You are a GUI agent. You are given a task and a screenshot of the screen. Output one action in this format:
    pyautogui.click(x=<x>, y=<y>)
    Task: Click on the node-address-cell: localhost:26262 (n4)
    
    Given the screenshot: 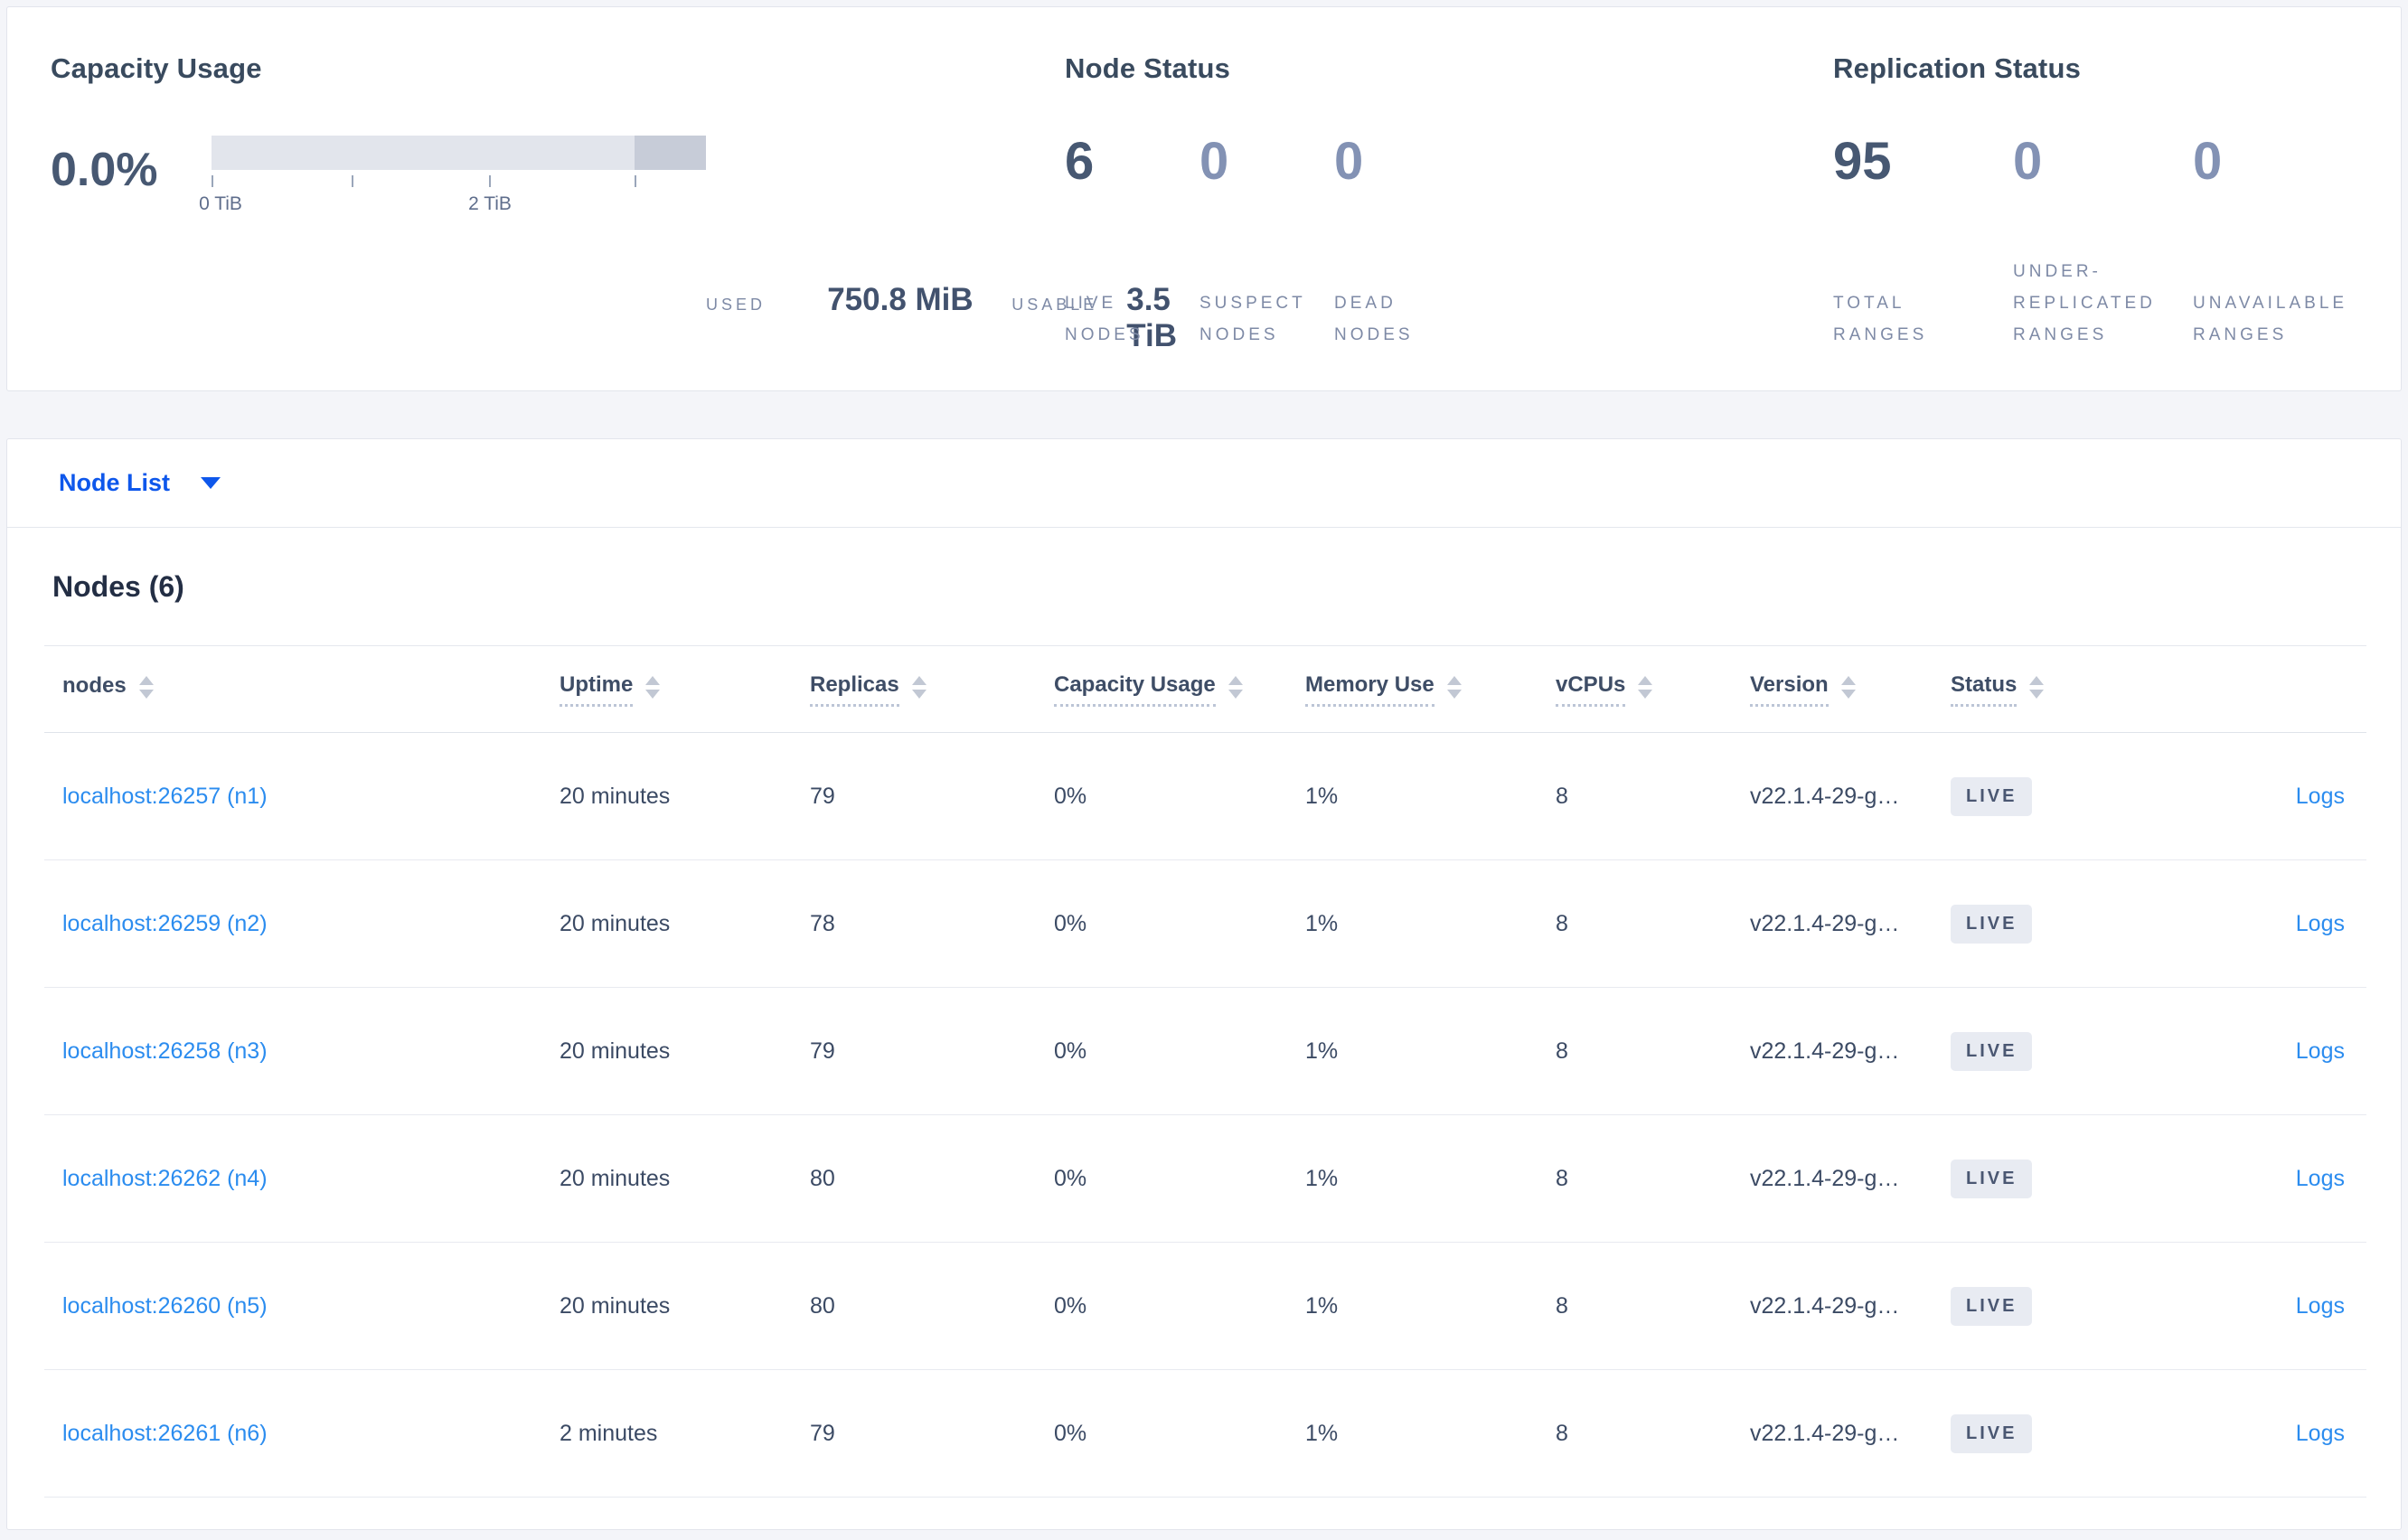 What is the action you would take?
    pyautogui.click(x=302, y=1179)
    